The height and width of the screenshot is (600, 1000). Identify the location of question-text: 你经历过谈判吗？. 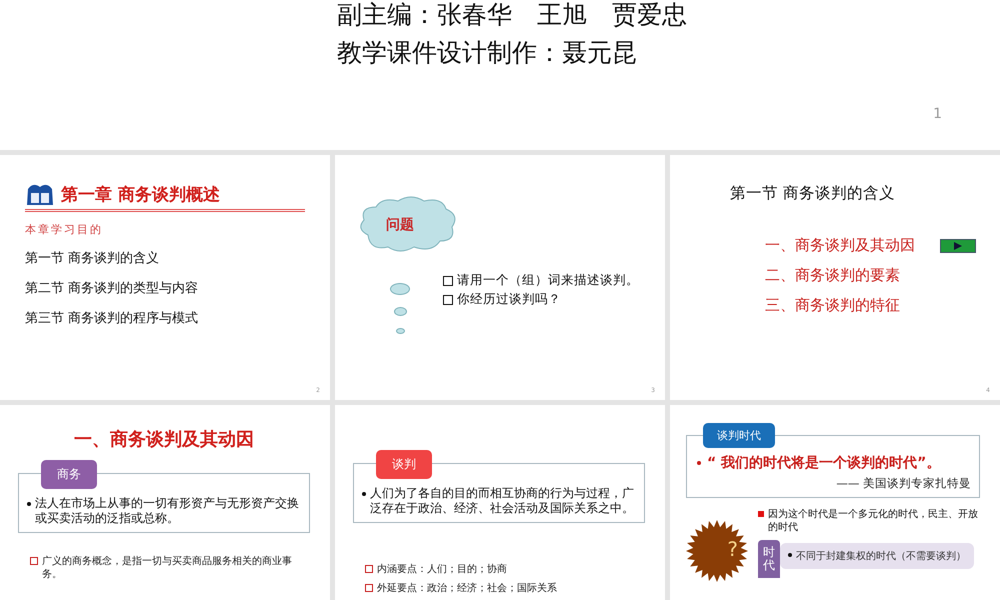
(509, 299).